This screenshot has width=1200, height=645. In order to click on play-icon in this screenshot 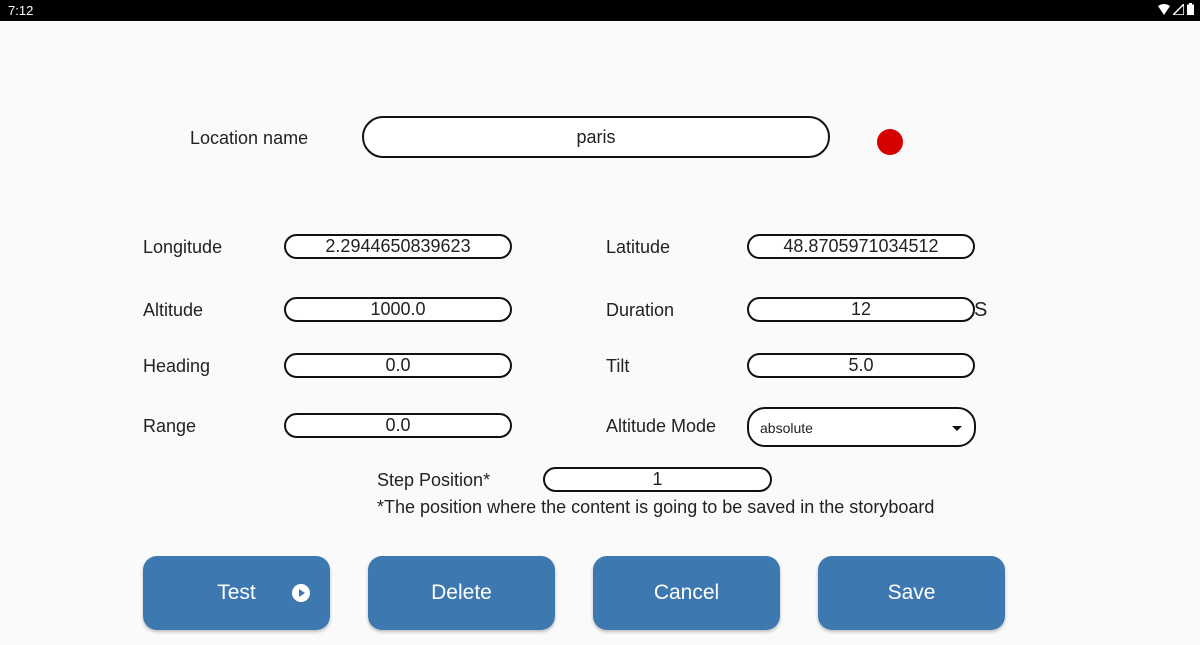, I will do `click(301, 593)`.